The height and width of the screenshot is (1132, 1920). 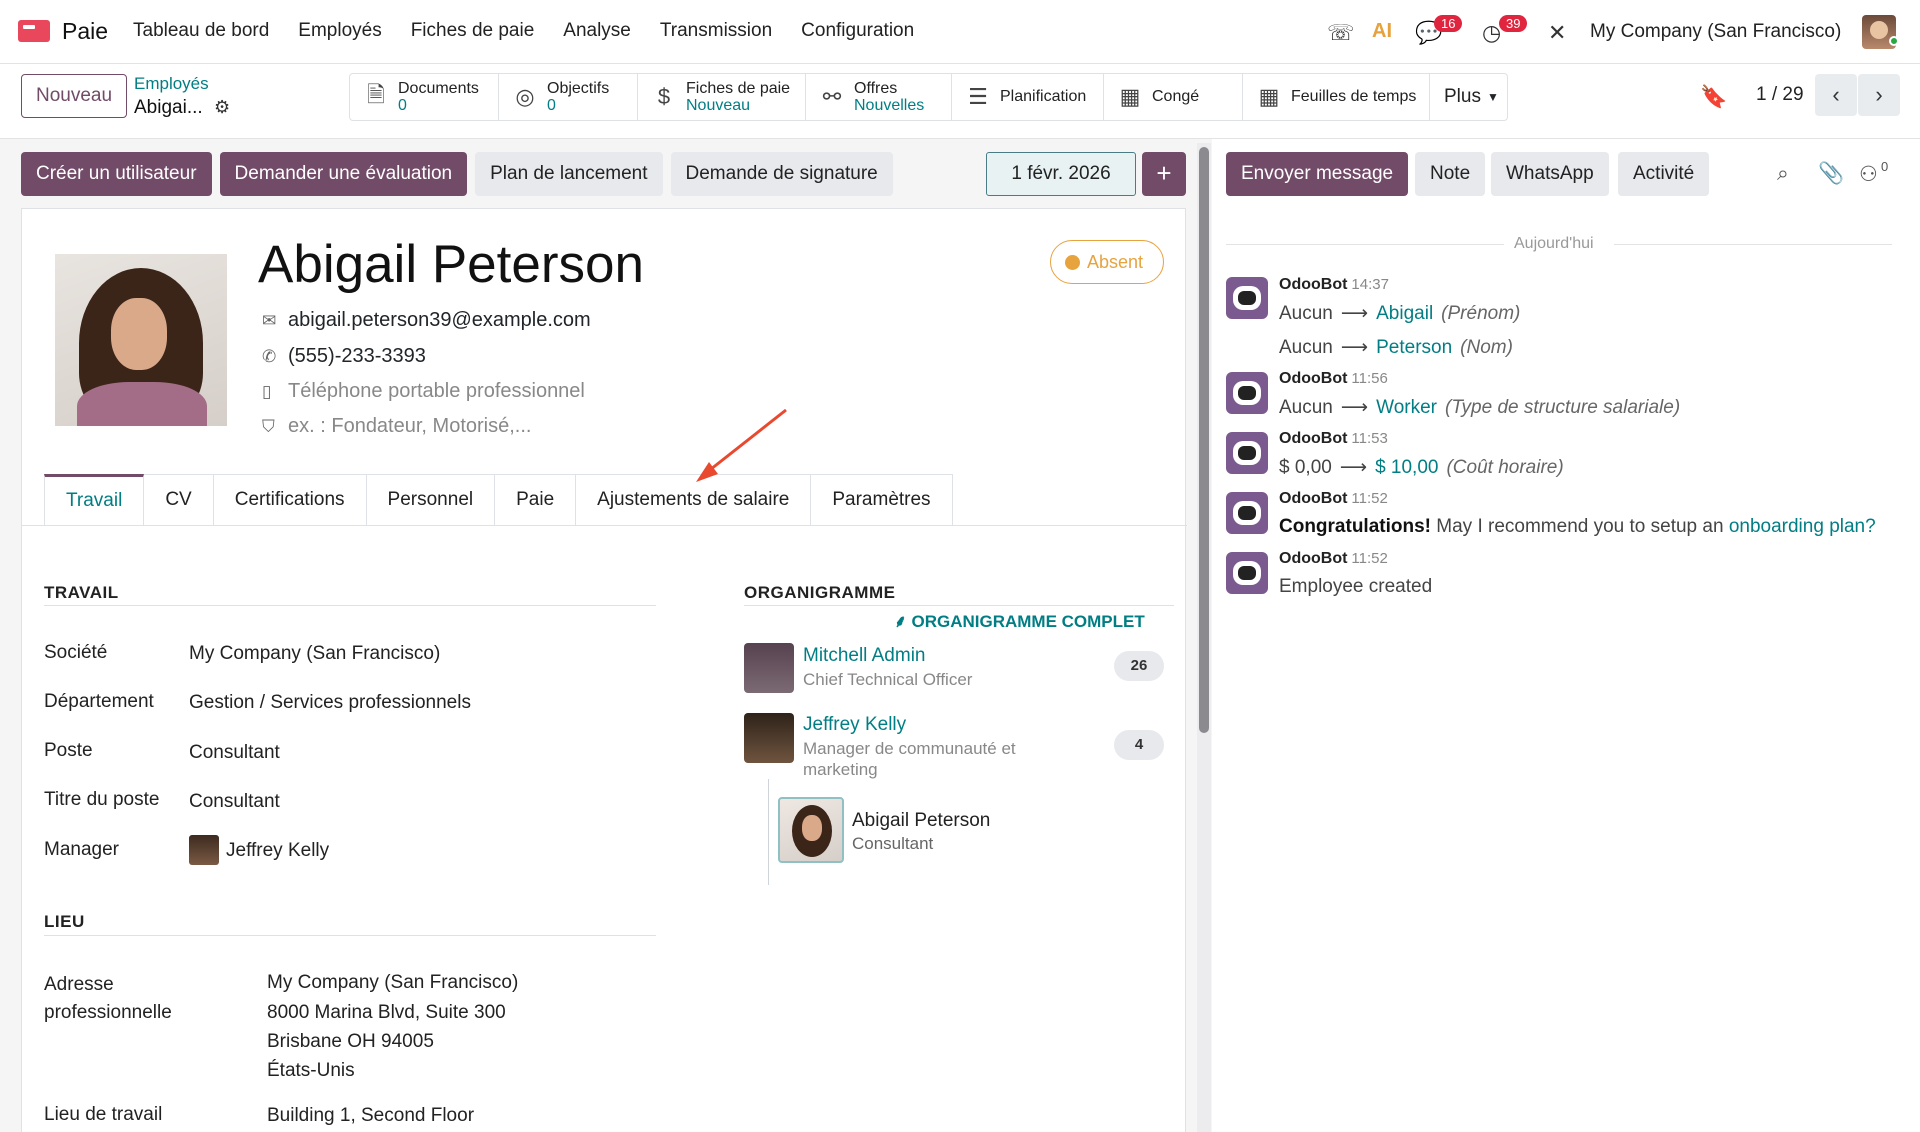 I want to click on bookmark-icon: 🔖, so click(x=1713, y=97).